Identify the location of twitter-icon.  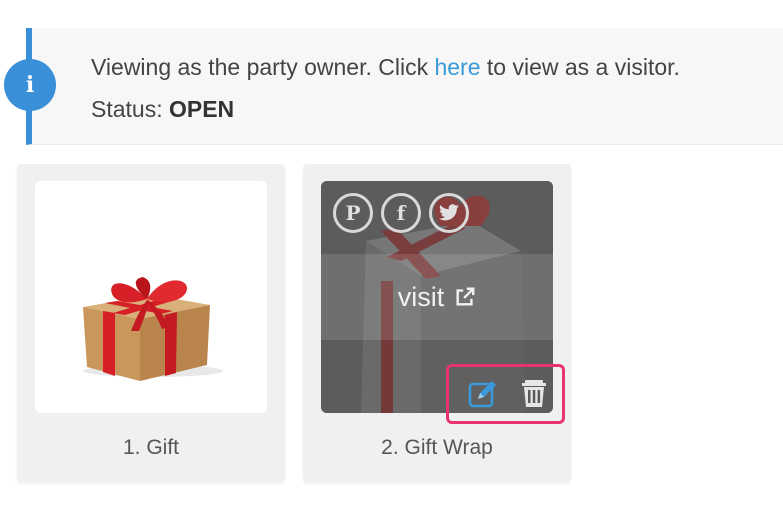
(449, 213).